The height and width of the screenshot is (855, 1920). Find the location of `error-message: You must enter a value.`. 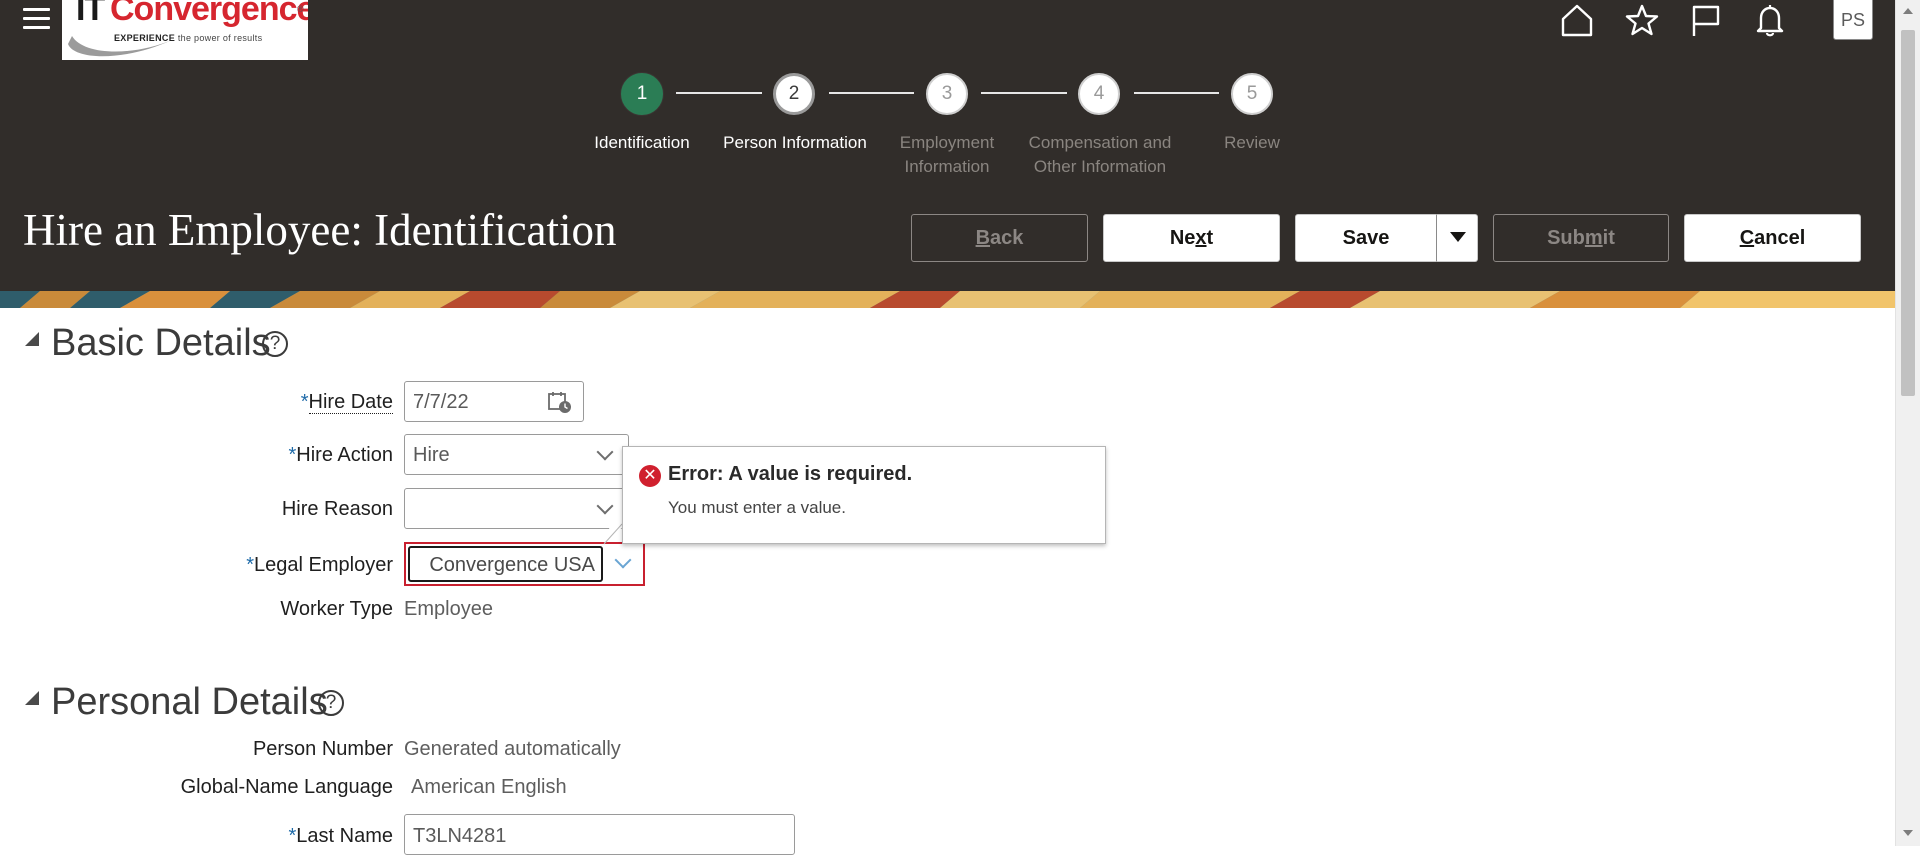

error-message: You must enter a value. is located at coordinates (757, 507).